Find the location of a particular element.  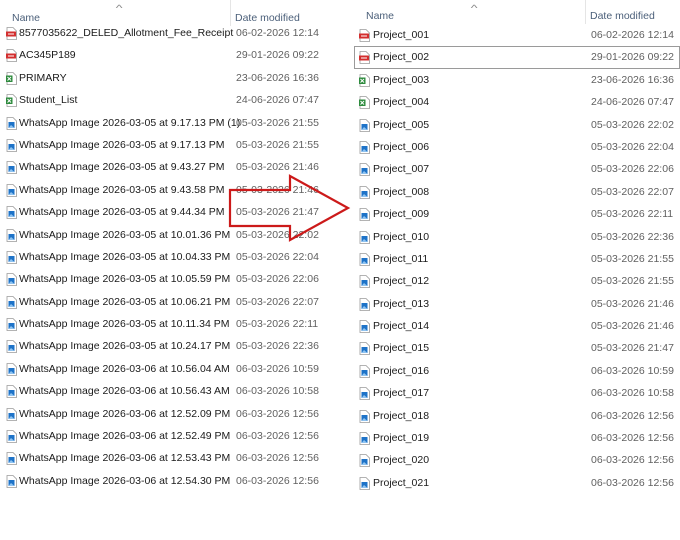

file-date-modified: 06-03-2026 10:59 is located at coordinates (632, 370).